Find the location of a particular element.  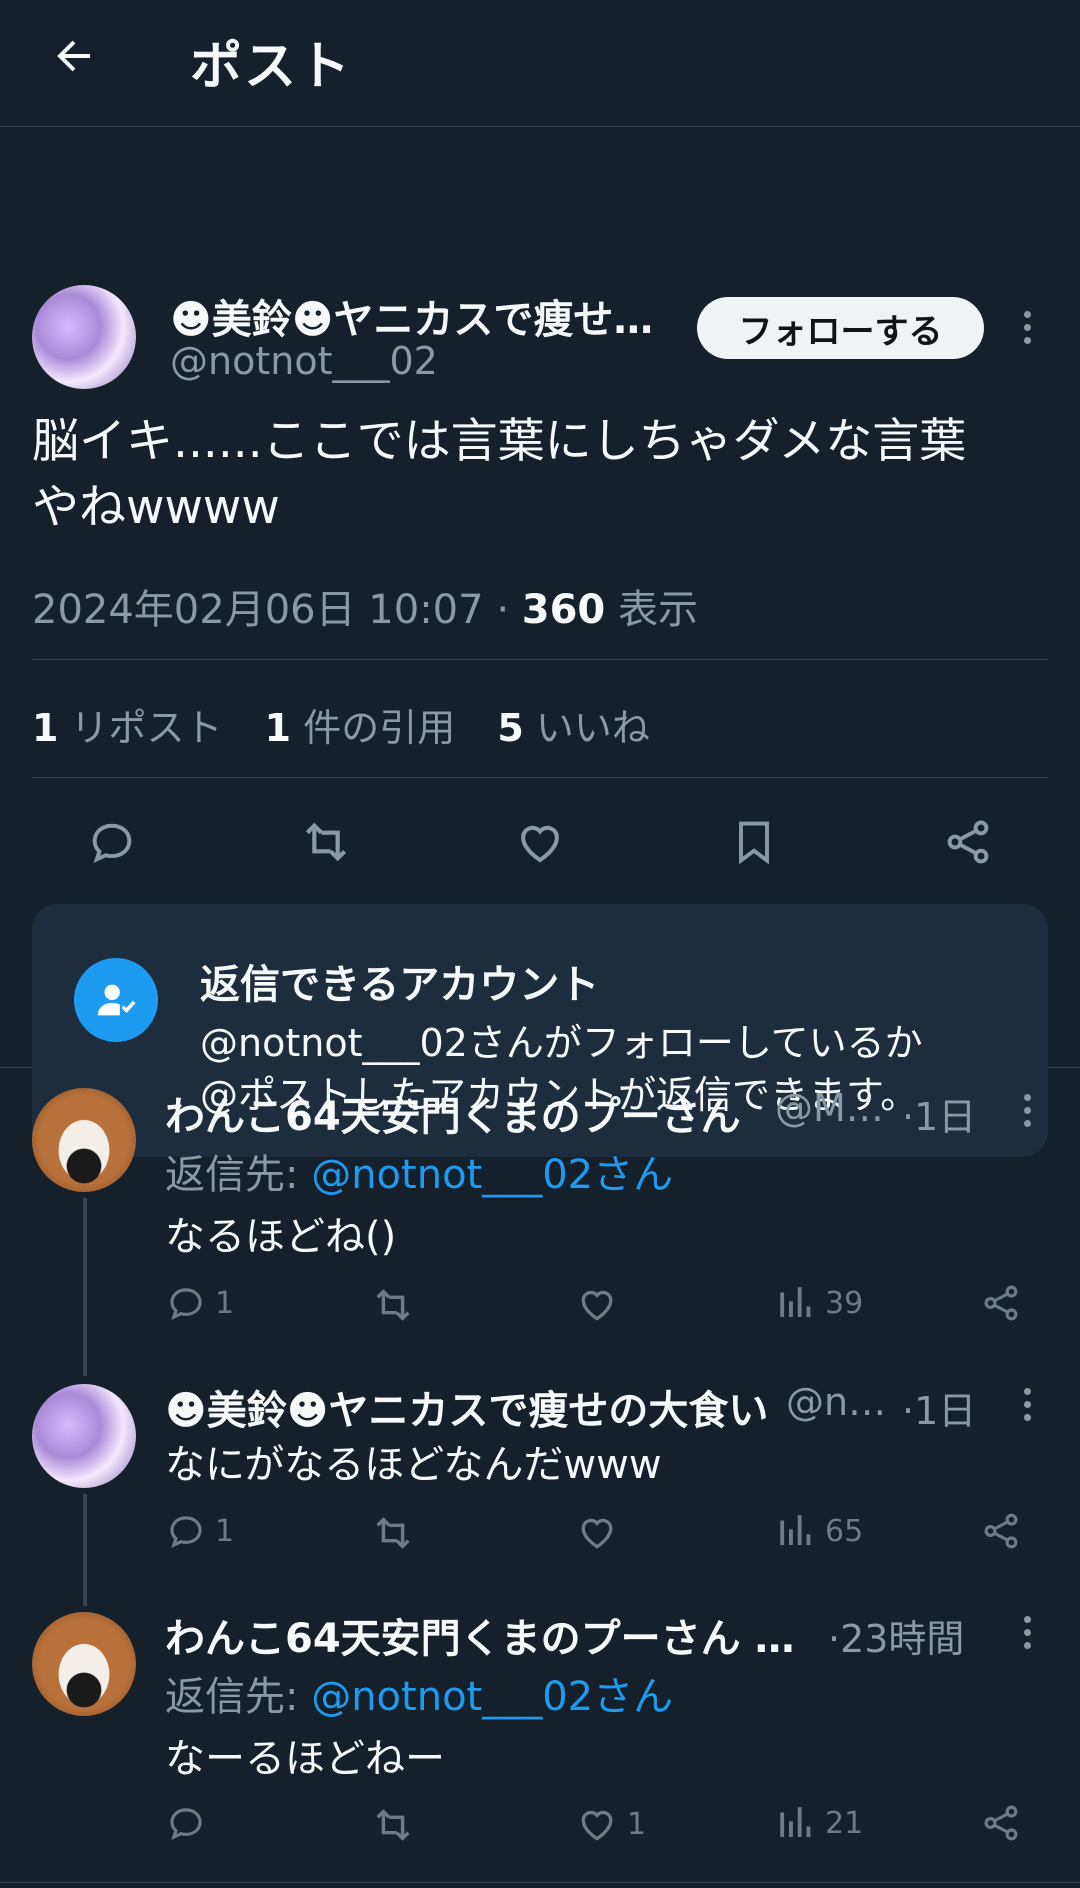

post-action-bar is located at coordinates (540, 842).